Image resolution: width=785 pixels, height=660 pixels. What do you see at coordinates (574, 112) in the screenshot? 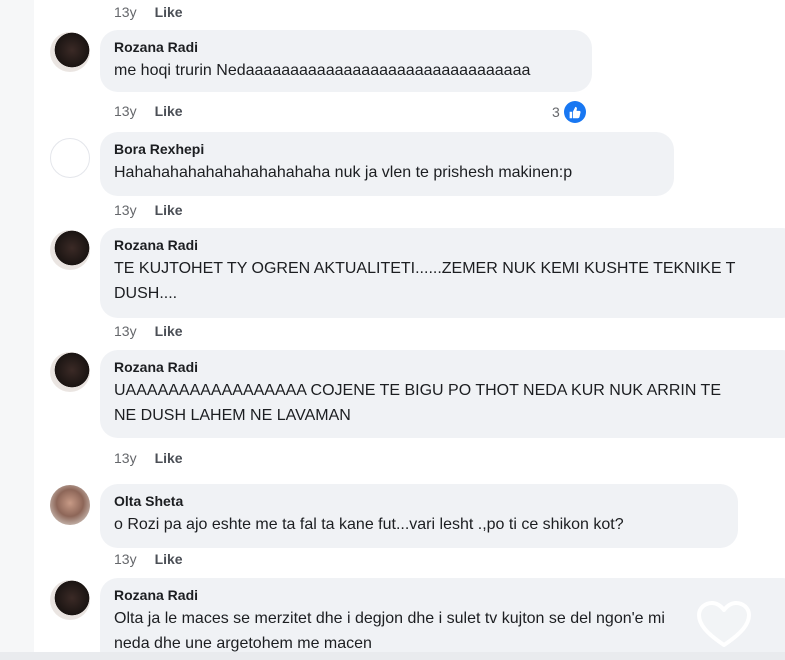
I see `thumbs-up-icon` at bounding box center [574, 112].